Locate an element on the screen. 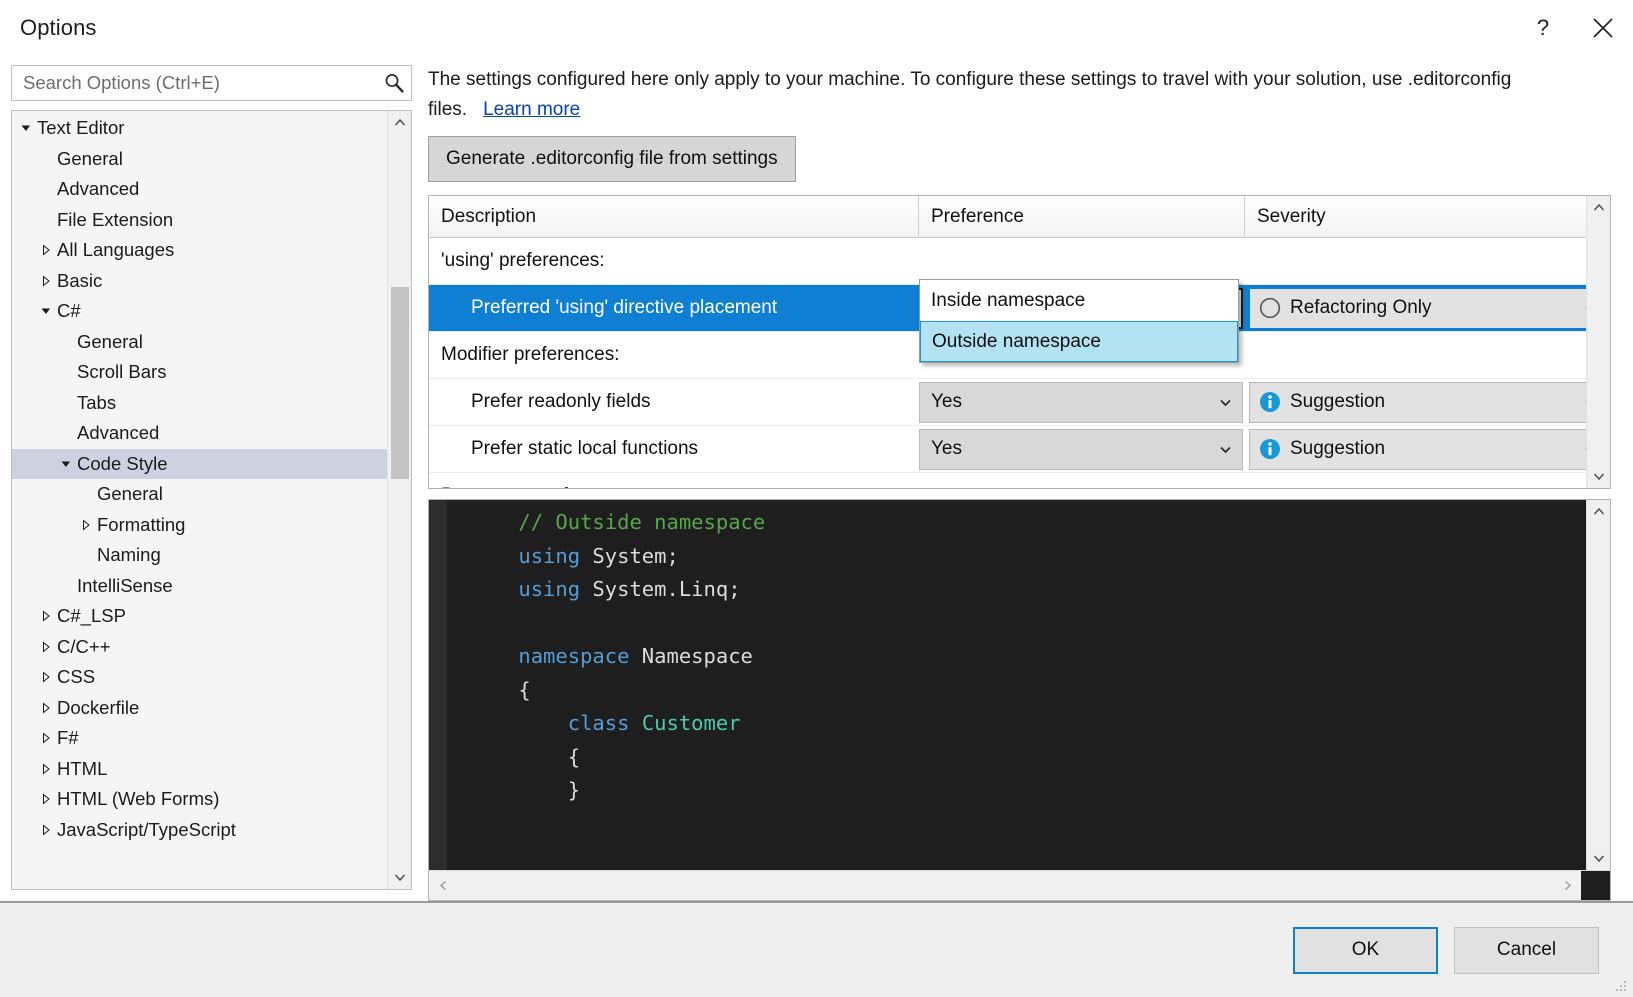  code-token: Customer is located at coordinates (691, 723).